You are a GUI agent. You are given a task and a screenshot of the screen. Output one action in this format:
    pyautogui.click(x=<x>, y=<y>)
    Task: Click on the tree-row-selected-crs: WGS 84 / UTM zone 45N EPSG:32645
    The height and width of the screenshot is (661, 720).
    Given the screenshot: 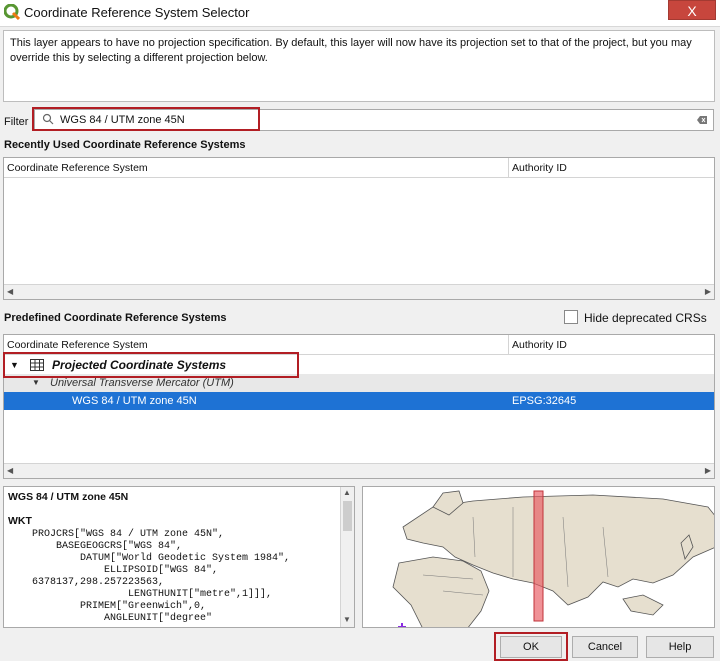 What is the action you would take?
    pyautogui.click(x=359, y=401)
    